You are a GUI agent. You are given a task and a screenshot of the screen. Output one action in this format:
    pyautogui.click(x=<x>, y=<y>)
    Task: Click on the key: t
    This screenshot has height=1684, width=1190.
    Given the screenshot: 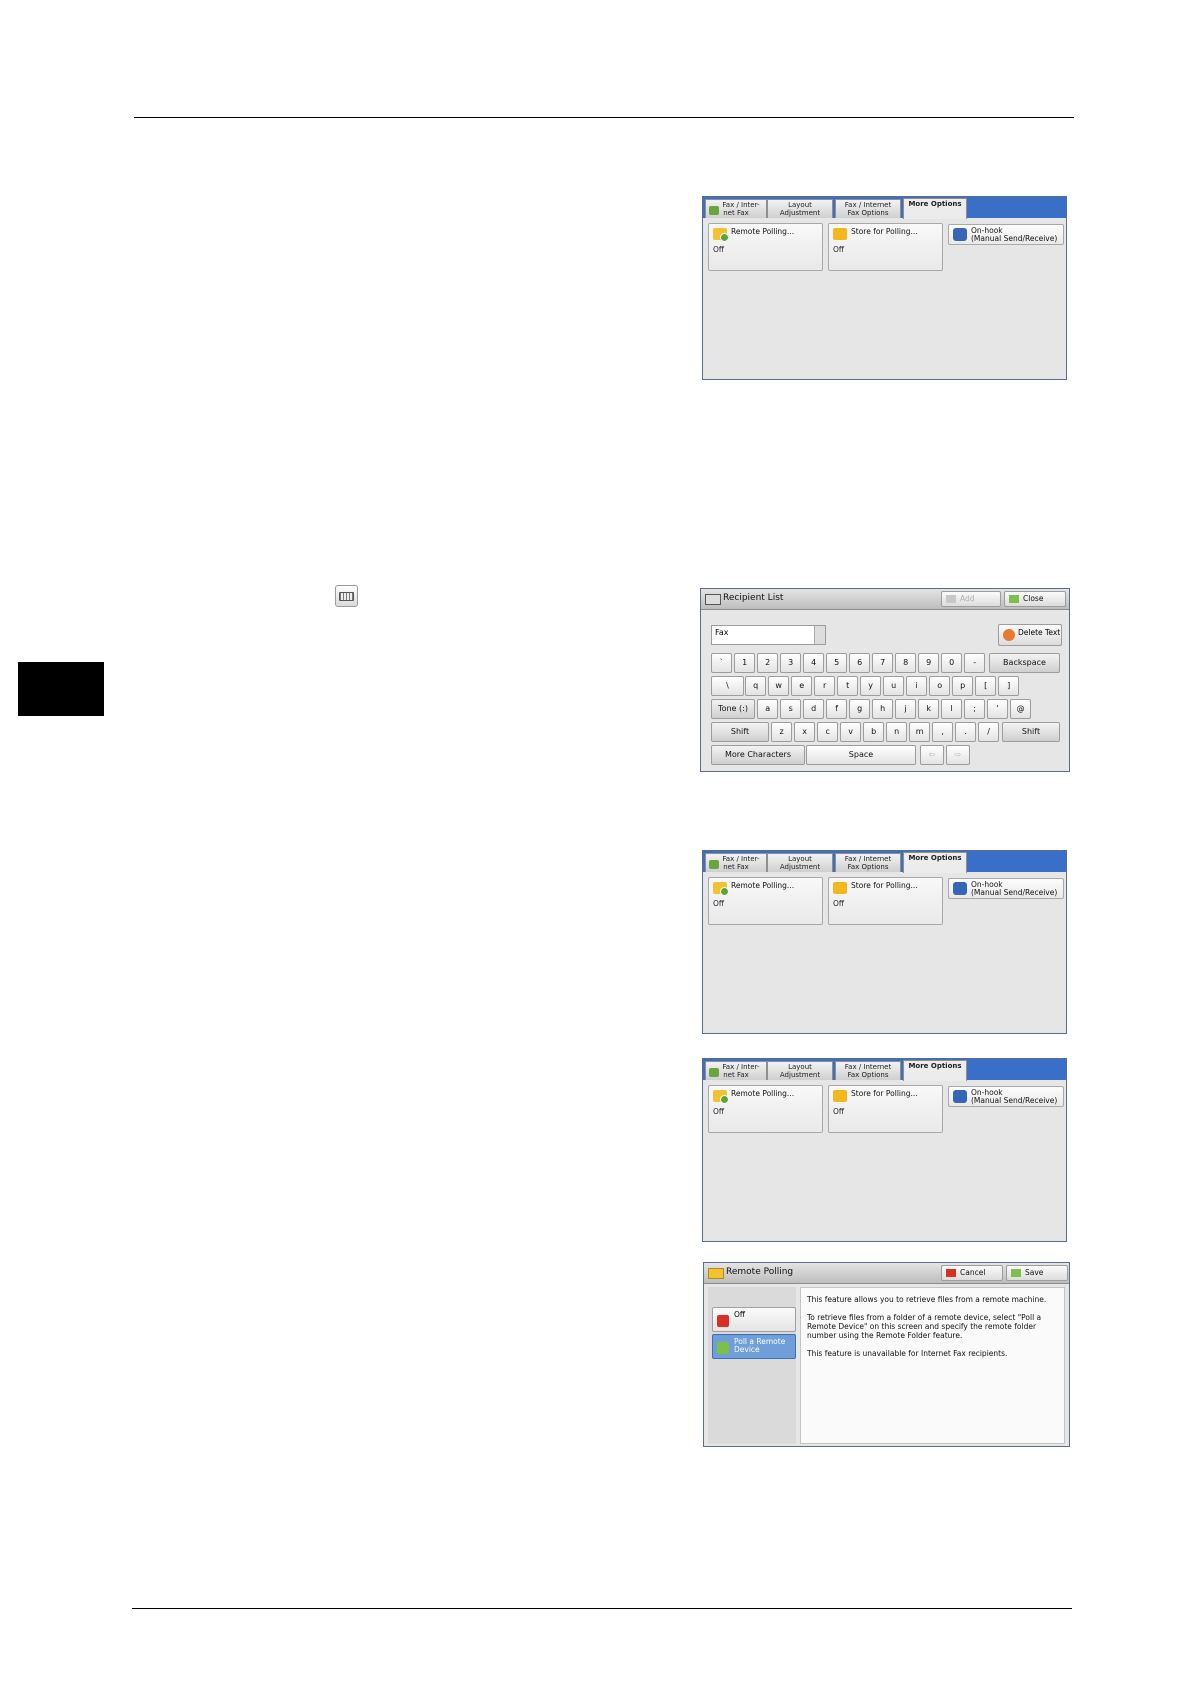 What is the action you would take?
    pyautogui.click(x=848, y=686)
    